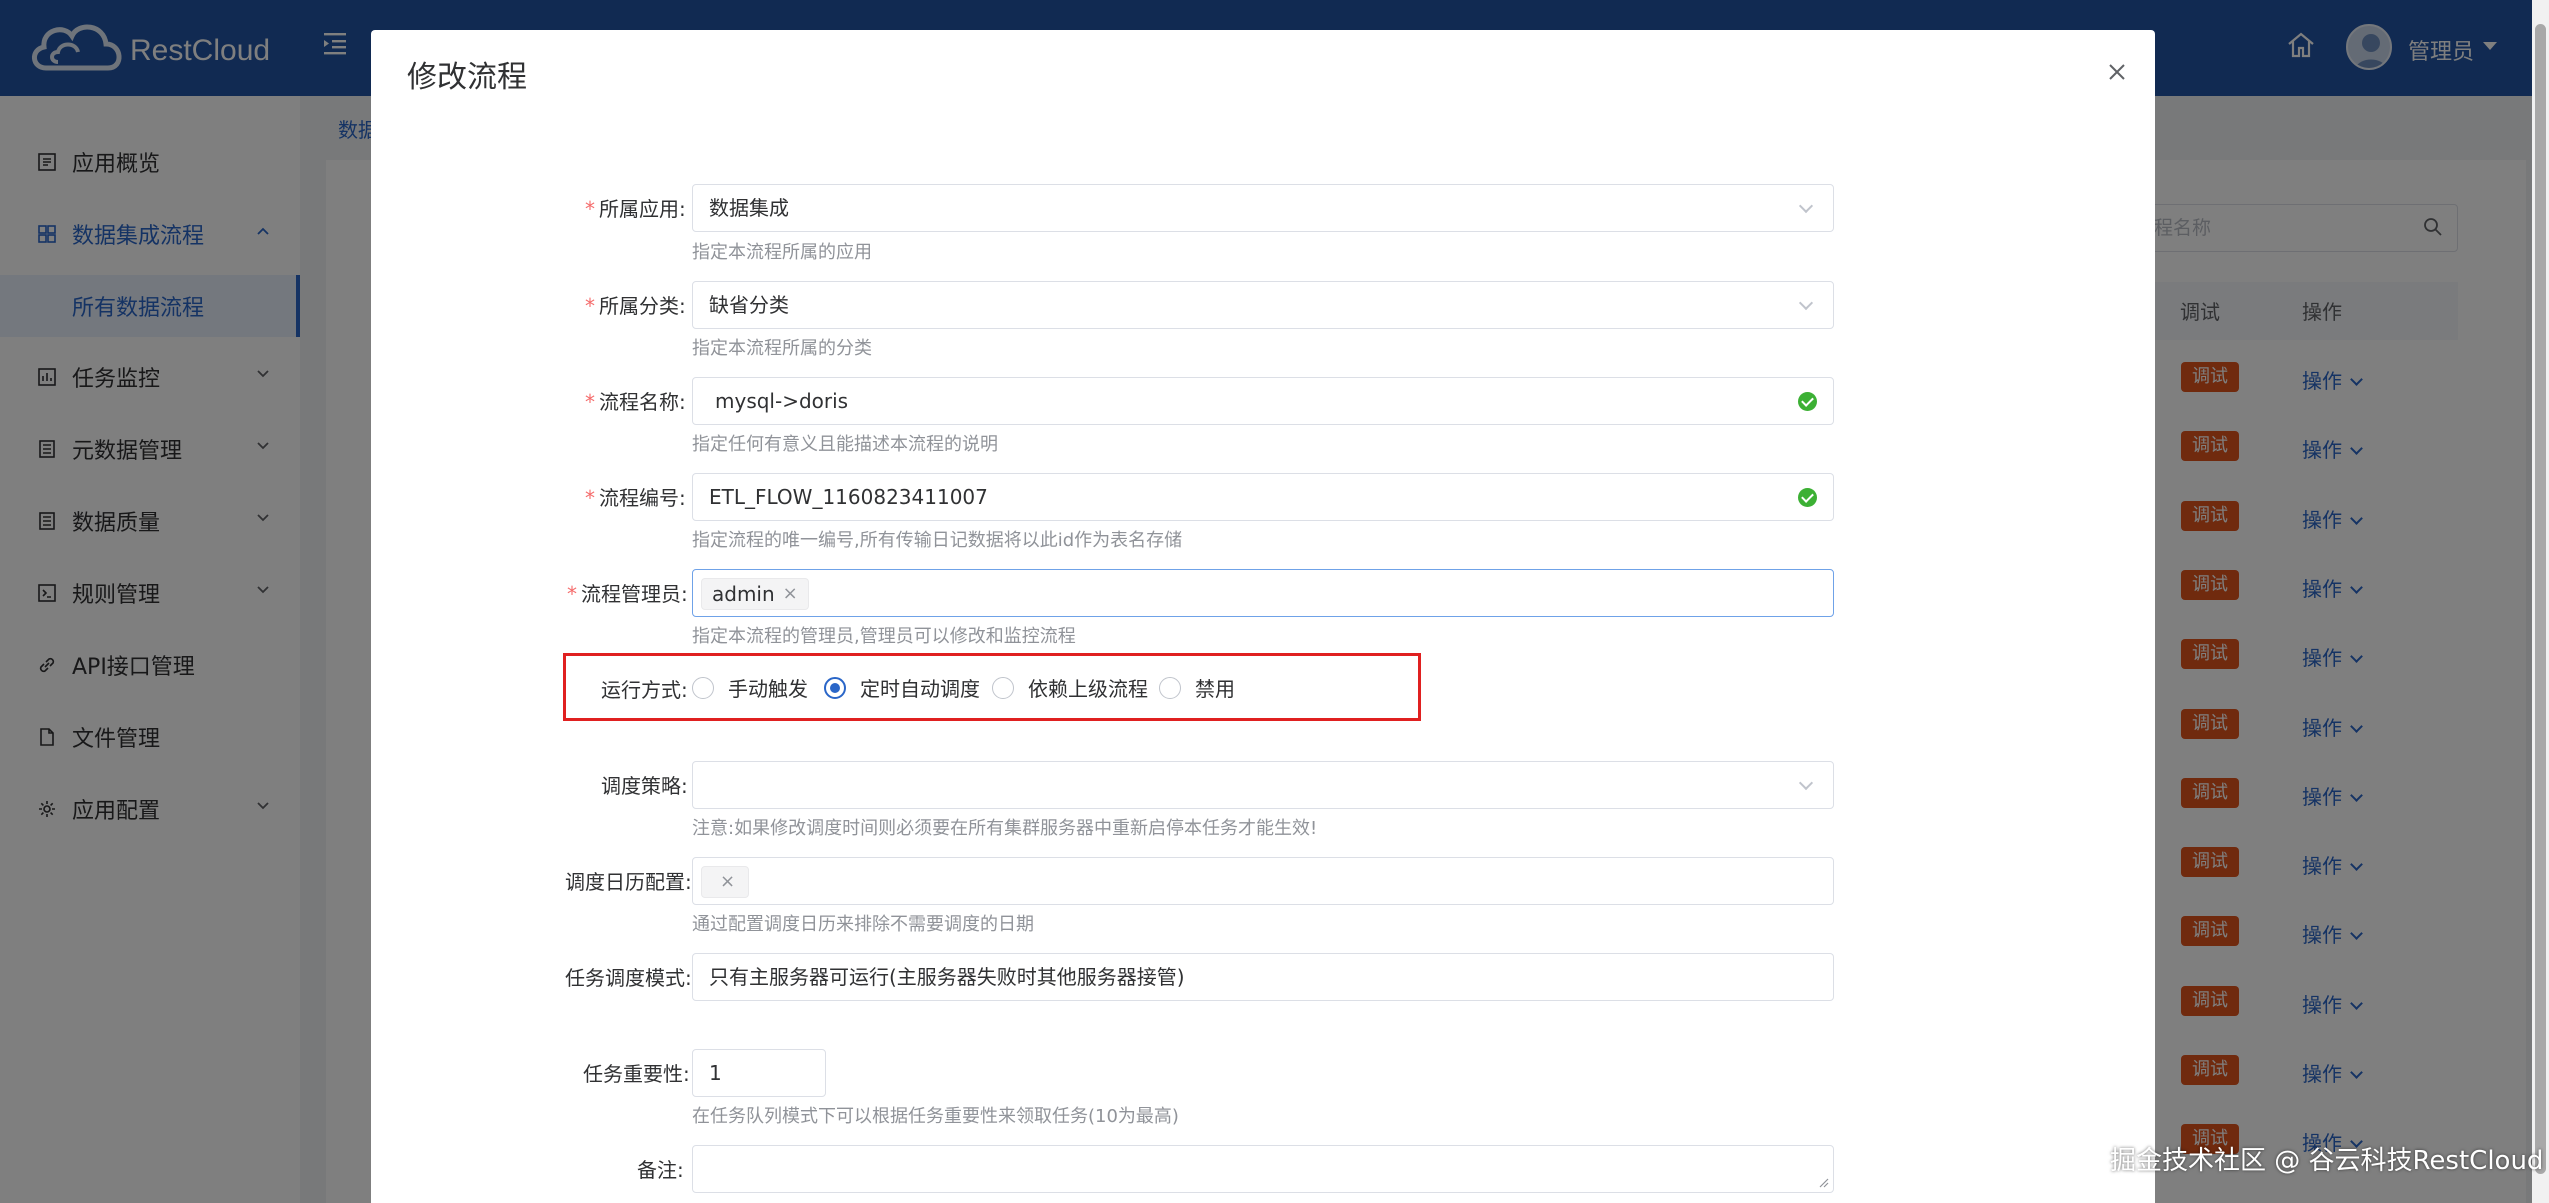  I want to click on admin-tag-label: admin, so click(743, 594).